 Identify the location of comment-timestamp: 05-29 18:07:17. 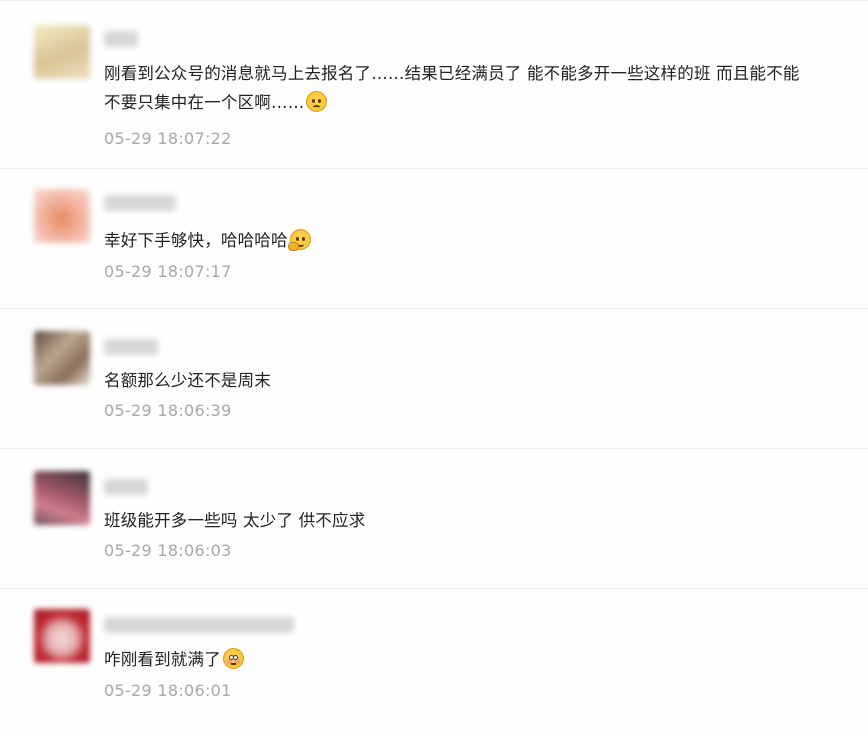
(168, 271).